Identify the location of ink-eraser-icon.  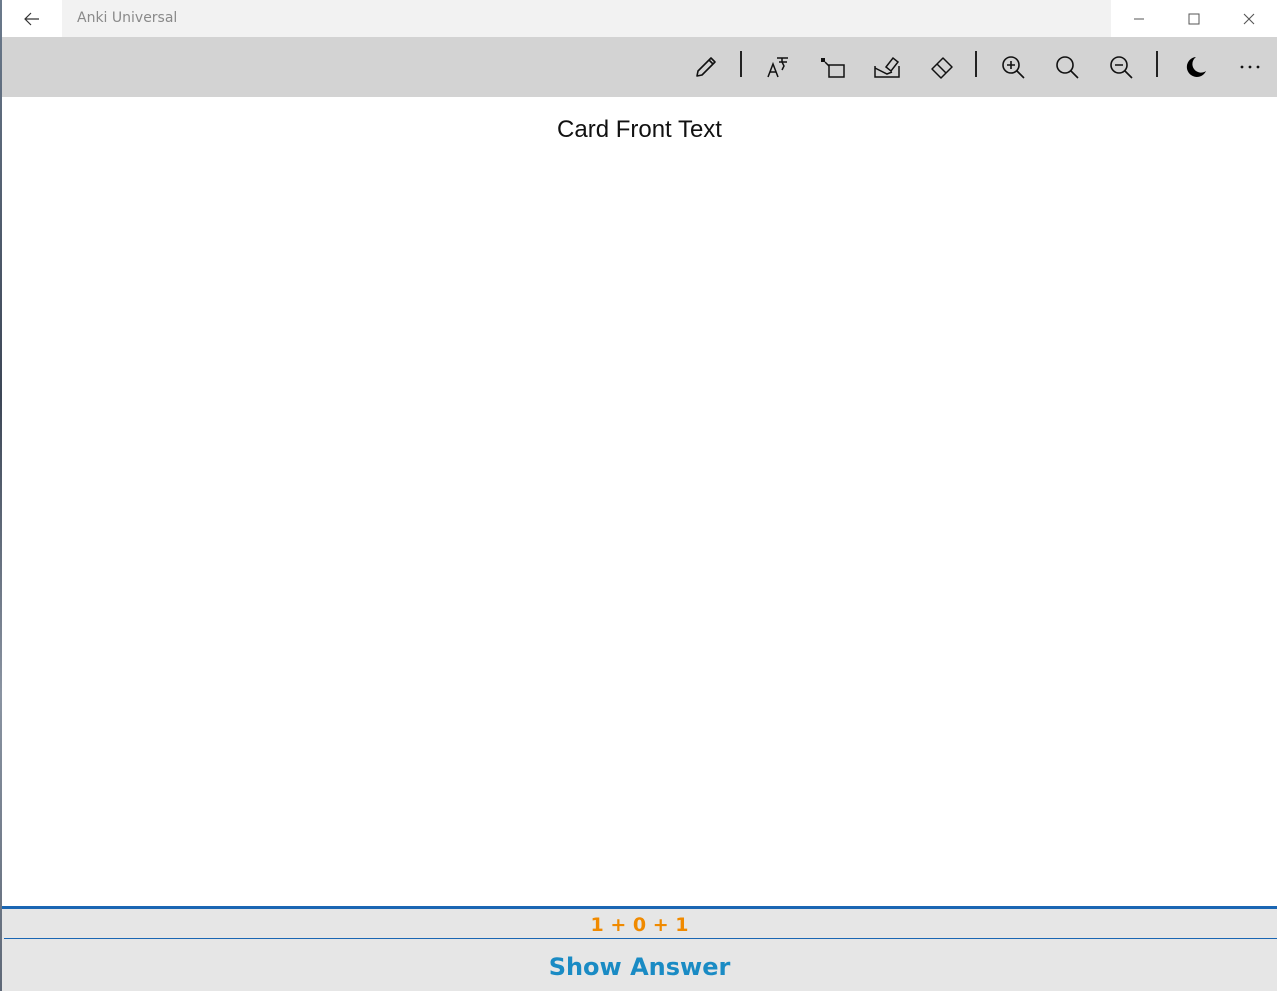
(887, 67).